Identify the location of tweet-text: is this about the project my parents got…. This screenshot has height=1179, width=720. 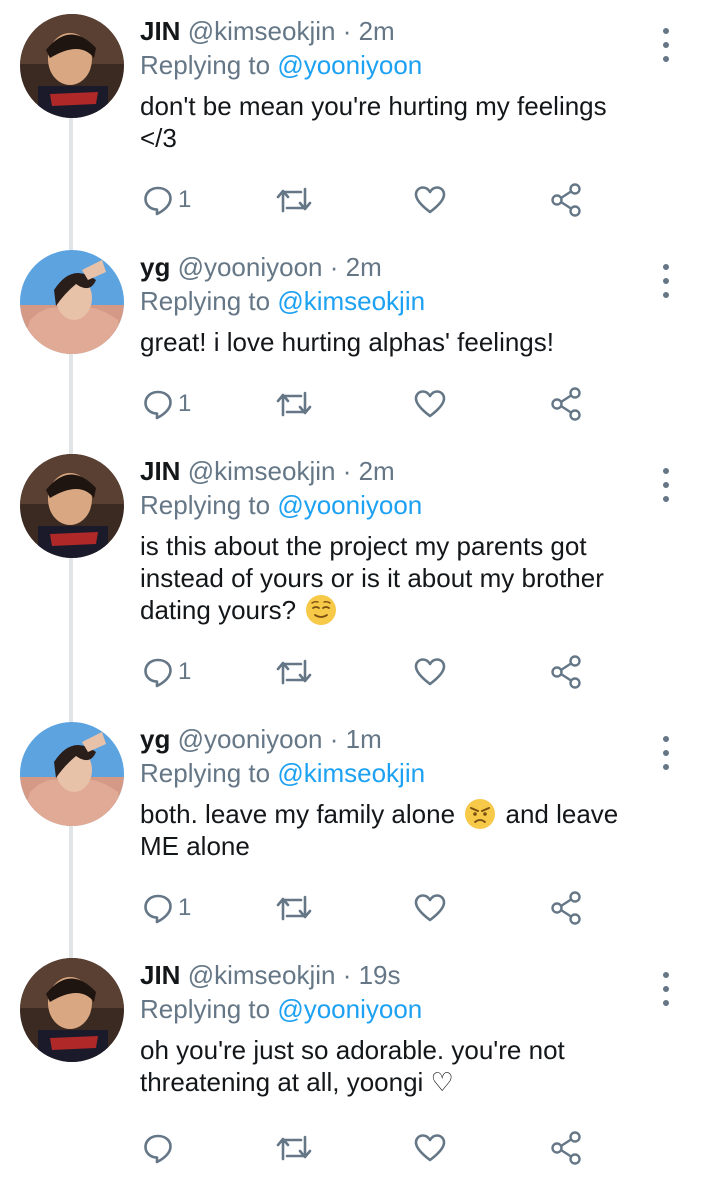
(400, 578).